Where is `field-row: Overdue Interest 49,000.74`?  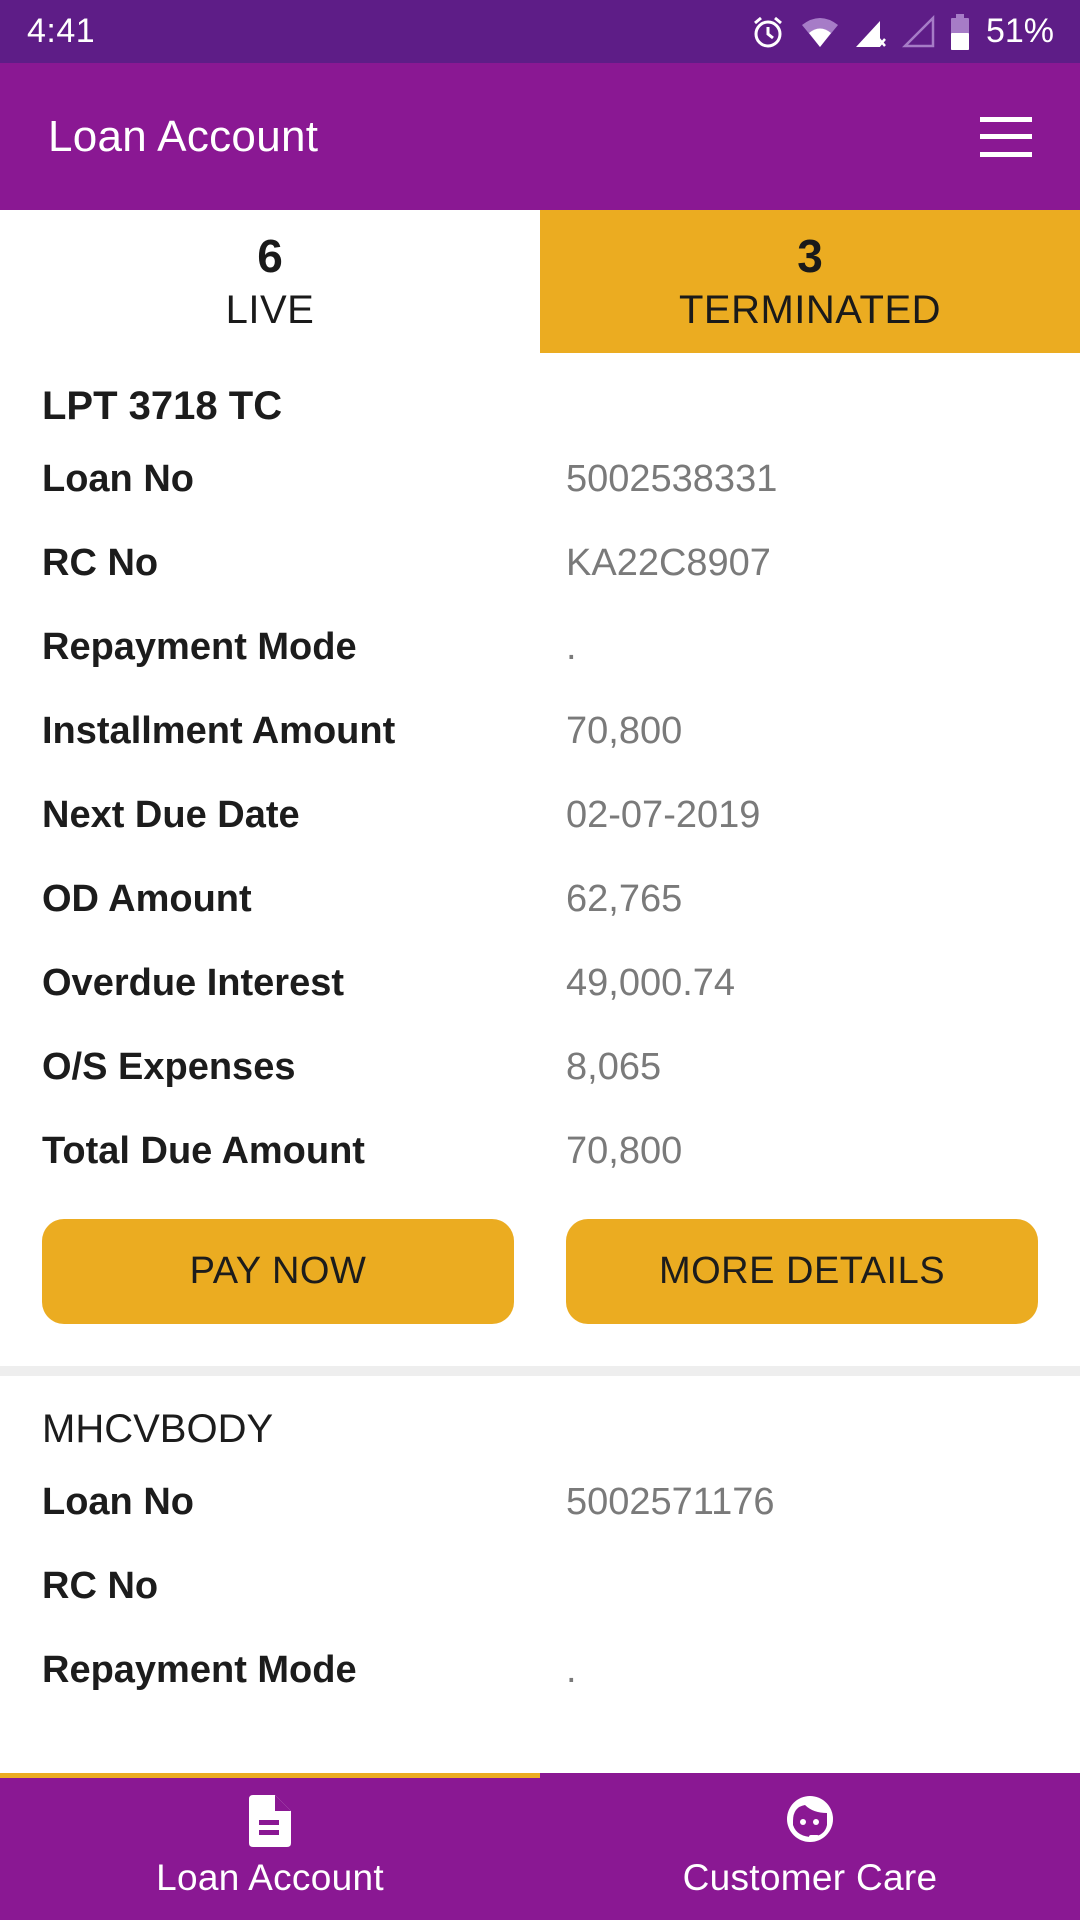 field-row: Overdue Interest 49,000.74 is located at coordinates (540, 983).